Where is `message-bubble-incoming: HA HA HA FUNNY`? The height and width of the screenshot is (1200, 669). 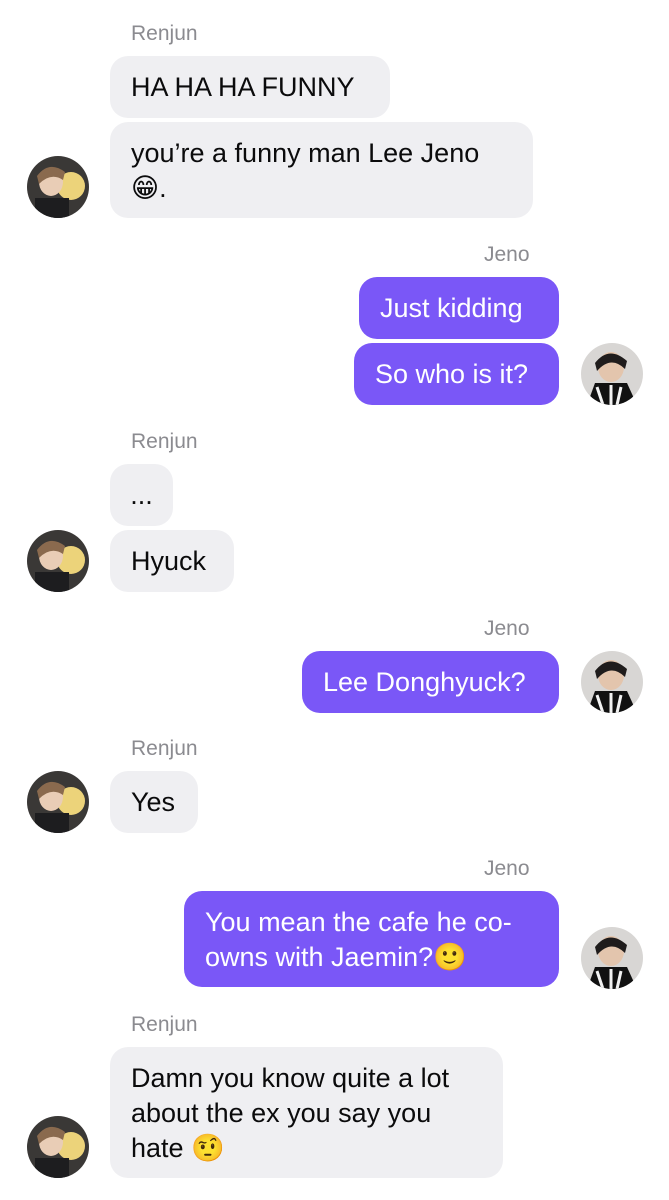 message-bubble-incoming: HA HA HA FUNNY is located at coordinates (250, 87).